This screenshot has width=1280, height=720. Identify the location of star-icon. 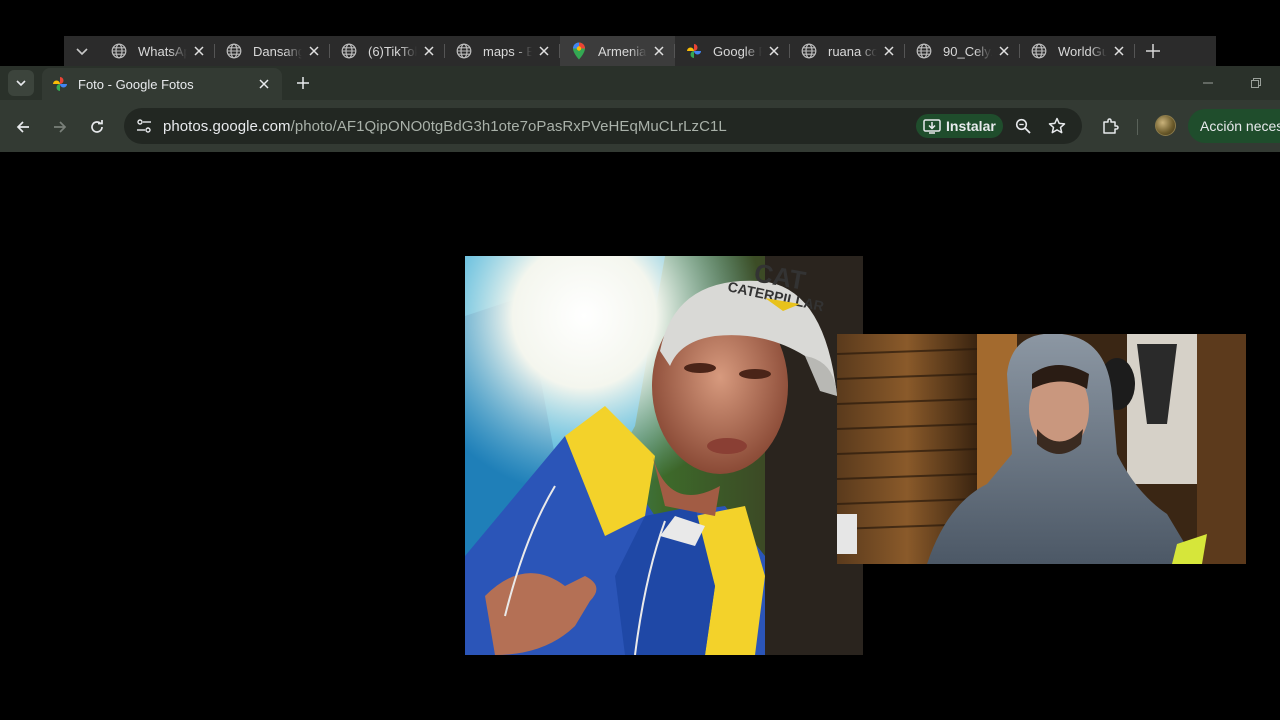
(1057, 125).